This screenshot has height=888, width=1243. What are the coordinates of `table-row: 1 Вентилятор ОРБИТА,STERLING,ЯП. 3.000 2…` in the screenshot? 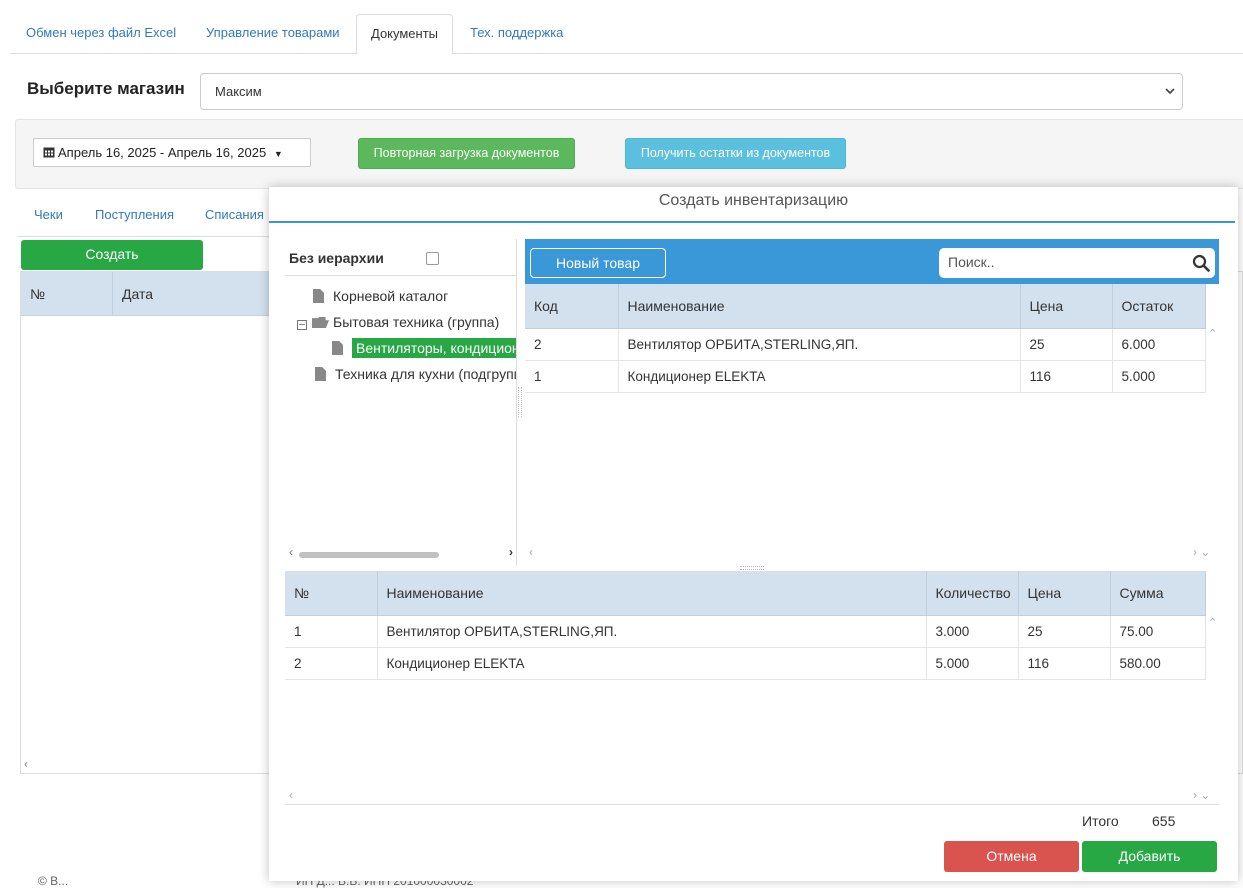 It's located at (745, 631).